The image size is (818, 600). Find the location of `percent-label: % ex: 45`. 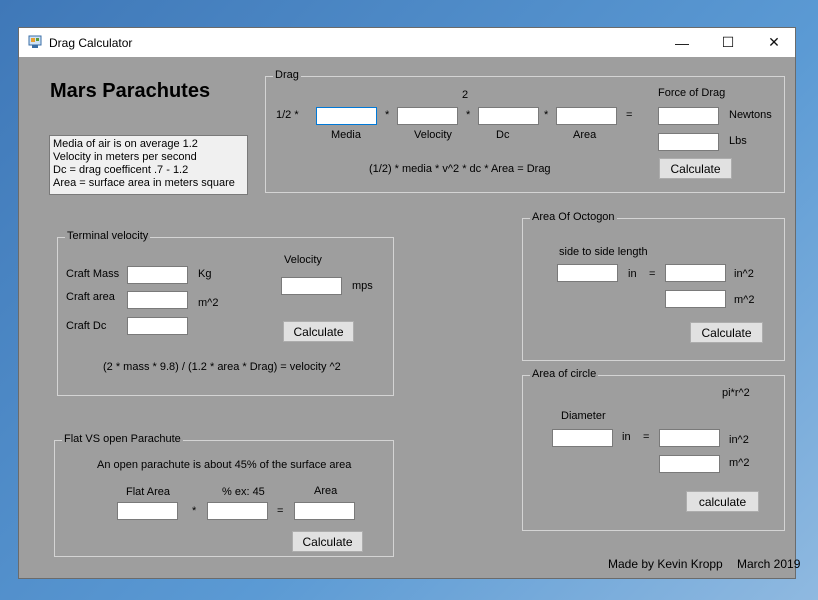

percent-label: % ex: 45 is located at coordinates (243, 492).